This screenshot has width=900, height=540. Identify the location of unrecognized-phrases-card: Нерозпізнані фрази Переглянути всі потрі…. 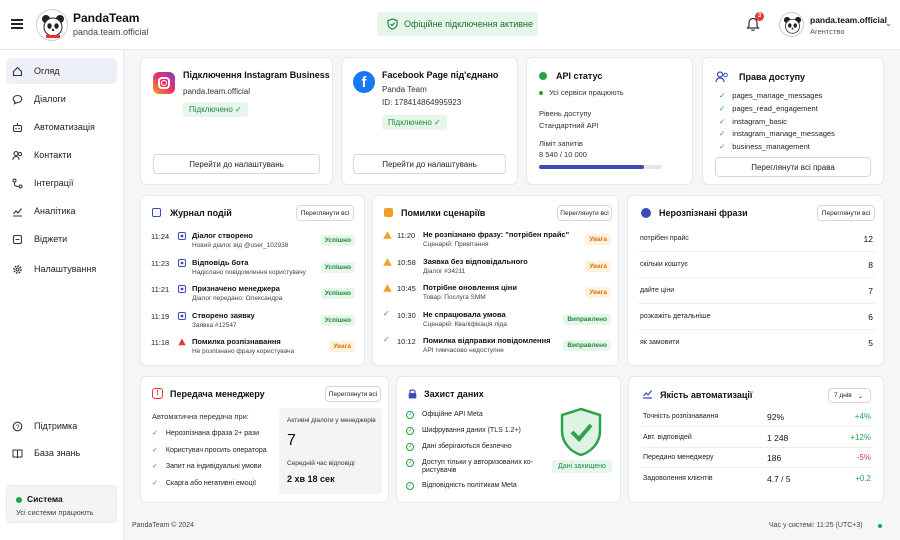
(755, 280).